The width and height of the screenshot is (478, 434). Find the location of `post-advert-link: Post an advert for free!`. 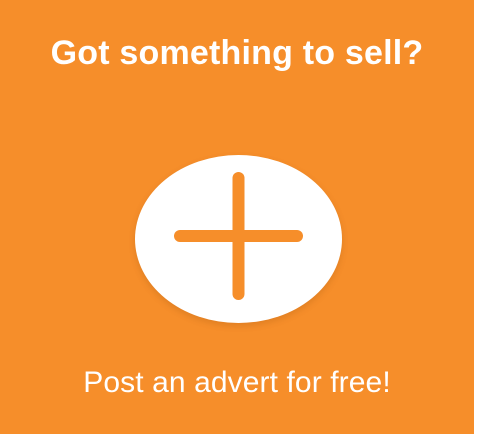

post-advert-link: Post an advert for free! is located at coordinates (237, 383).